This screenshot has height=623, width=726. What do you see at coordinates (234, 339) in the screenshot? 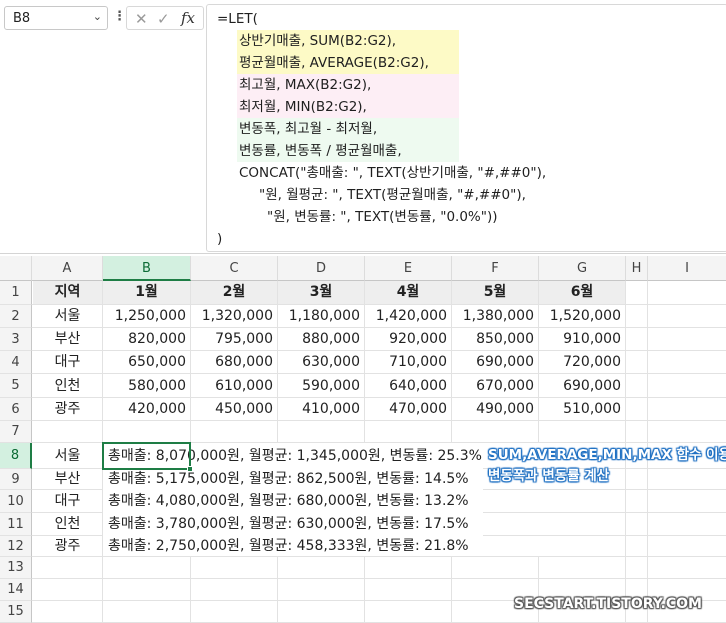
I see `value-cell: 795,000` at bounding box center [234, 339].